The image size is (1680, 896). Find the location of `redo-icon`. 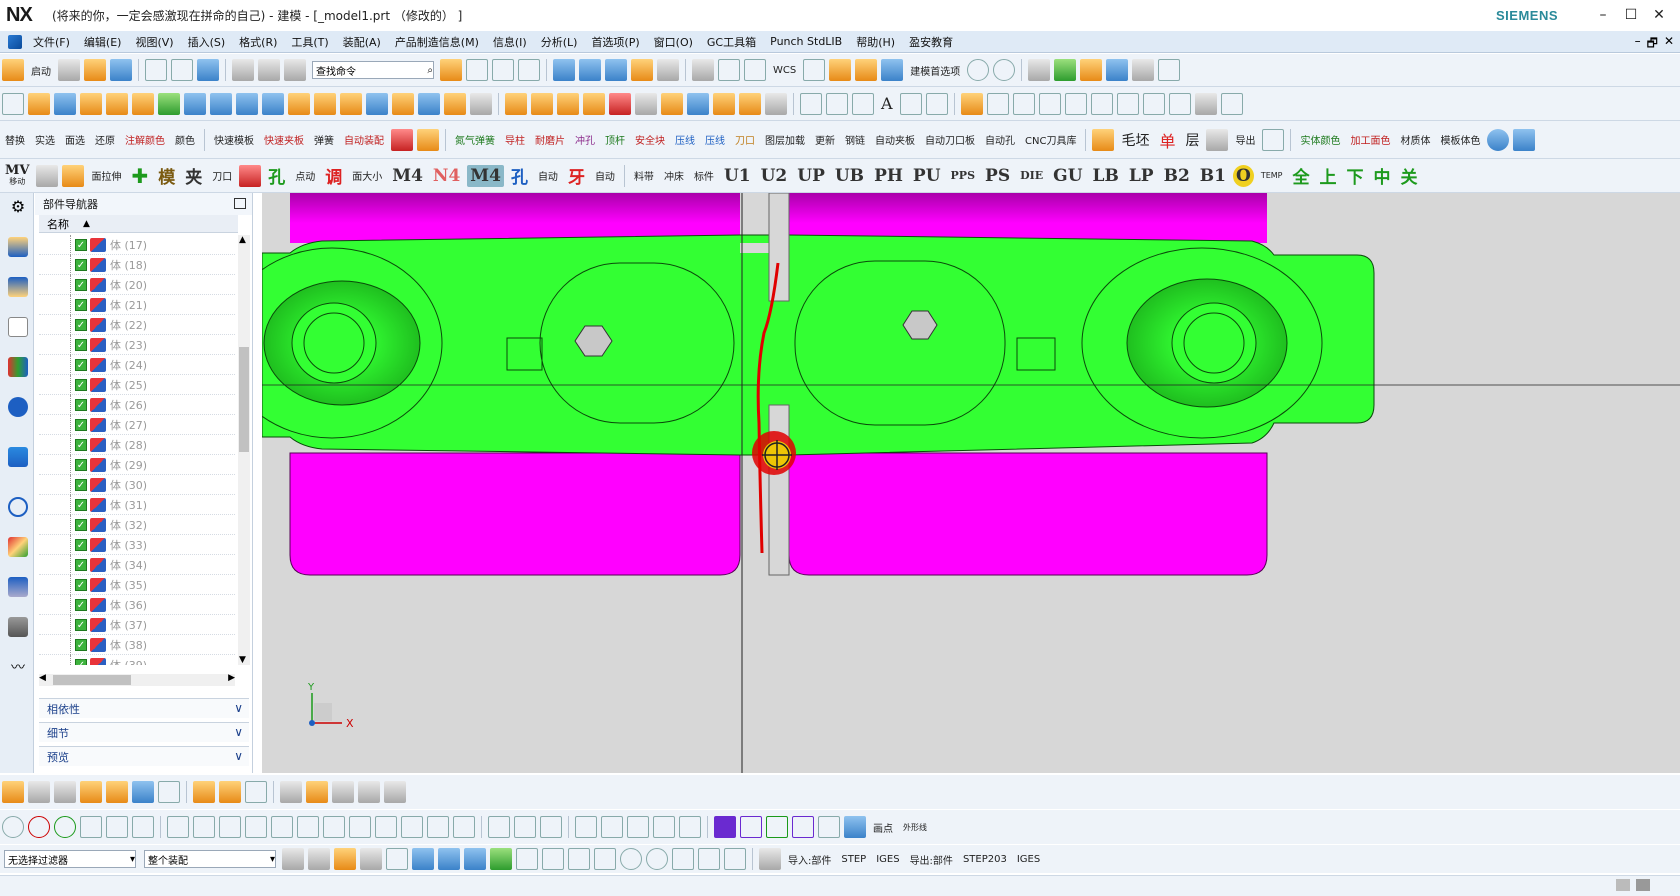

redo-icon is located at coordinates (182, 70).